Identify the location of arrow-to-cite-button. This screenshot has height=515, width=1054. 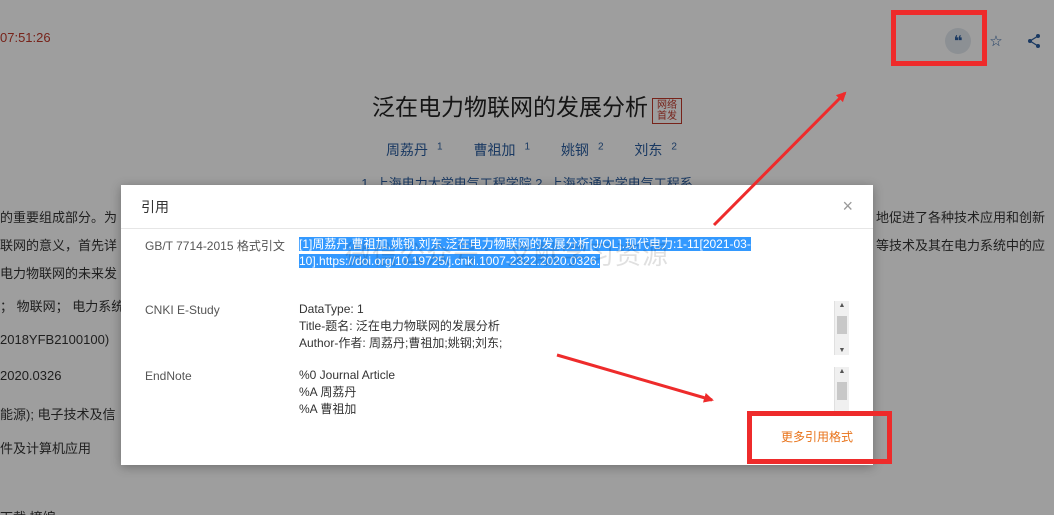
(779, 159).